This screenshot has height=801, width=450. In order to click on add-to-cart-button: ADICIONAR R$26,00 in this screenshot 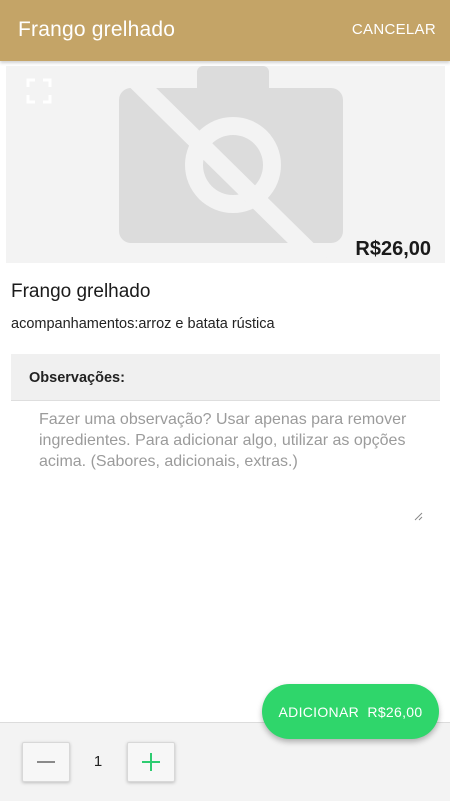, I will do `click(350, 711)`.